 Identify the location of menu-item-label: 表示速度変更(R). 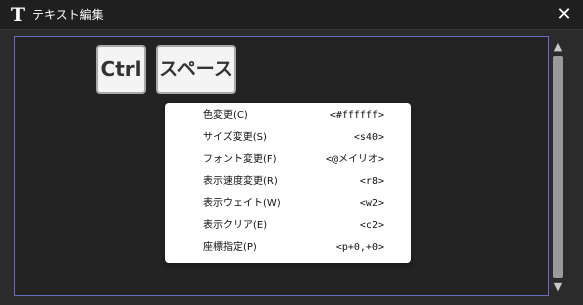
(240, 181).